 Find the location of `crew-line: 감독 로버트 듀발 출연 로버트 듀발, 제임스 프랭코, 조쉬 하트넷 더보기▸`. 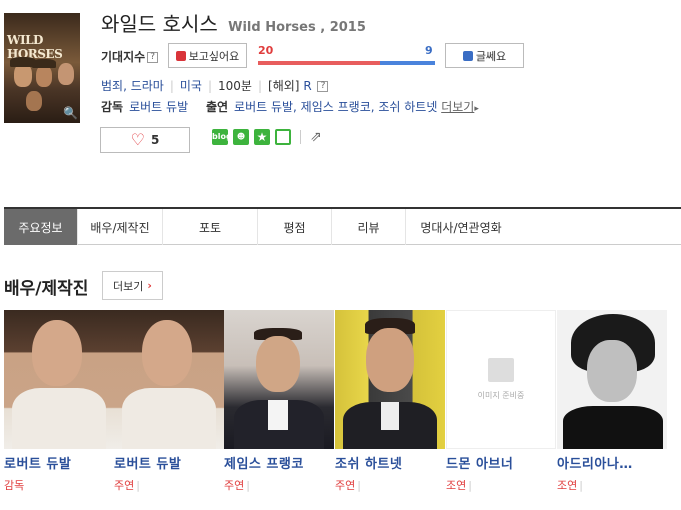

crew-line: 감독 로버트 듀발 출연 로버트 듀발, 제임스 프랭코, 조쉬 하트넷 더보기▸ is located at coordinates (290, 106).